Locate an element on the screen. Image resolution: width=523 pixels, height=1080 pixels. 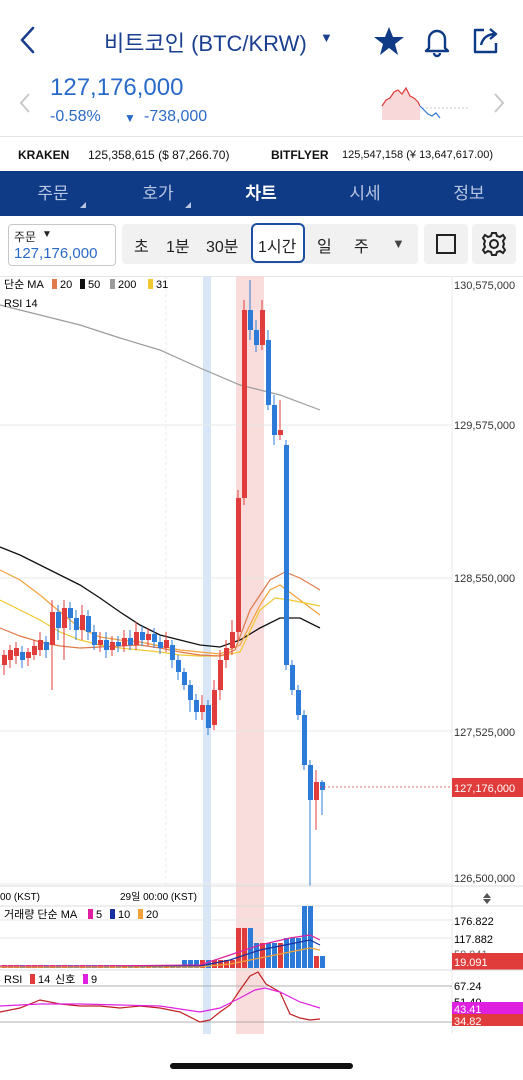
price-axis-label: 128,550,000 is located at coordinates (484, 579).